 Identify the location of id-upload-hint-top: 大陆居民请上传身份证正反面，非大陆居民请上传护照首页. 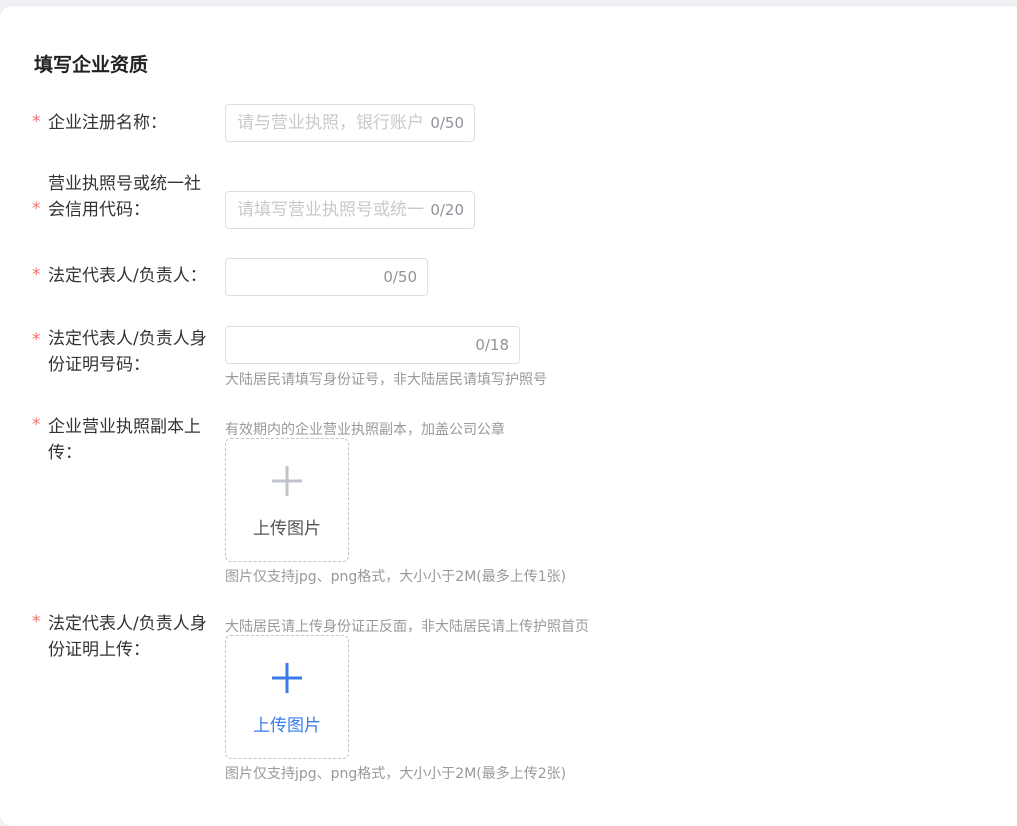
(407, 627).